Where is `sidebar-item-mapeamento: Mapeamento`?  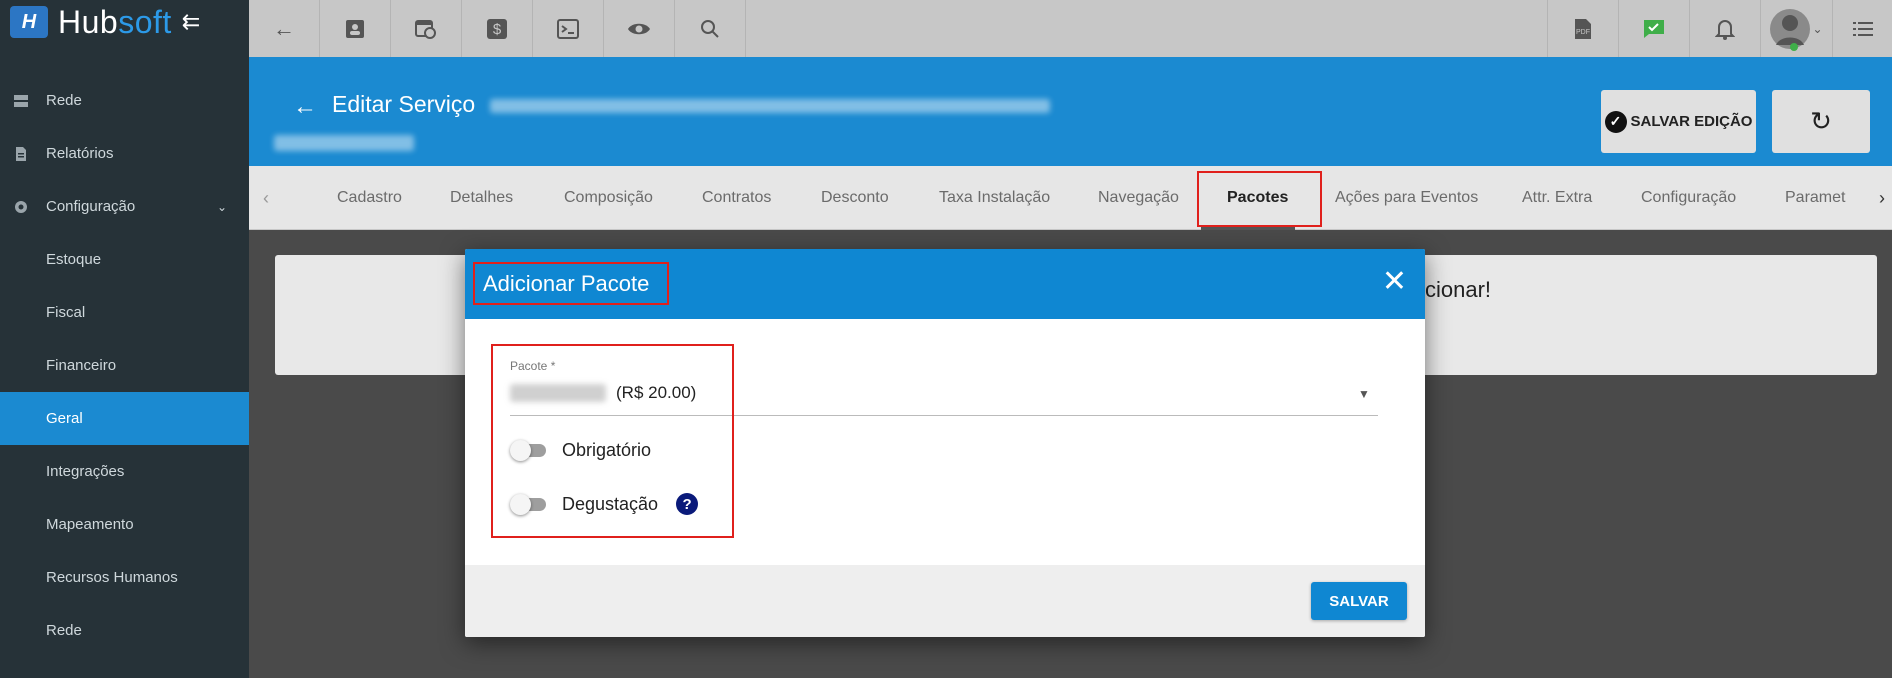 sidebar-item-mapeamento: Mapeamento is located at coordinates (124, 524).